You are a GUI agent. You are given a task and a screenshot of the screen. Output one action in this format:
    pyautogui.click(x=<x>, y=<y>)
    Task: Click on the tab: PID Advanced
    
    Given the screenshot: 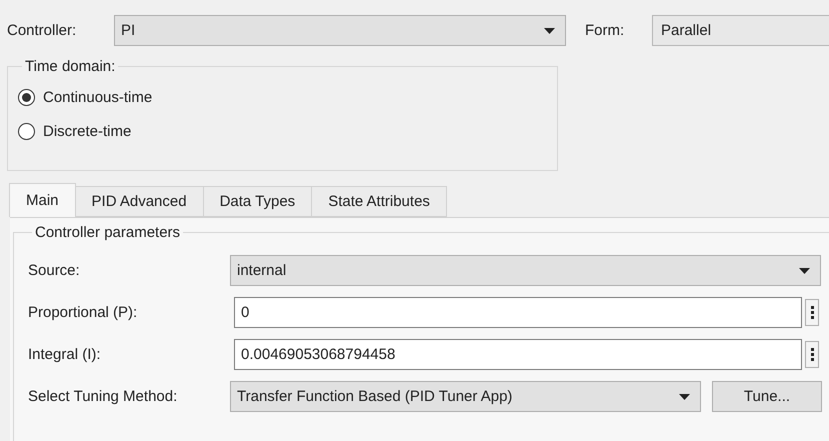 What is the action you would take?
    pyautogui.click(x=139, y=201)
    